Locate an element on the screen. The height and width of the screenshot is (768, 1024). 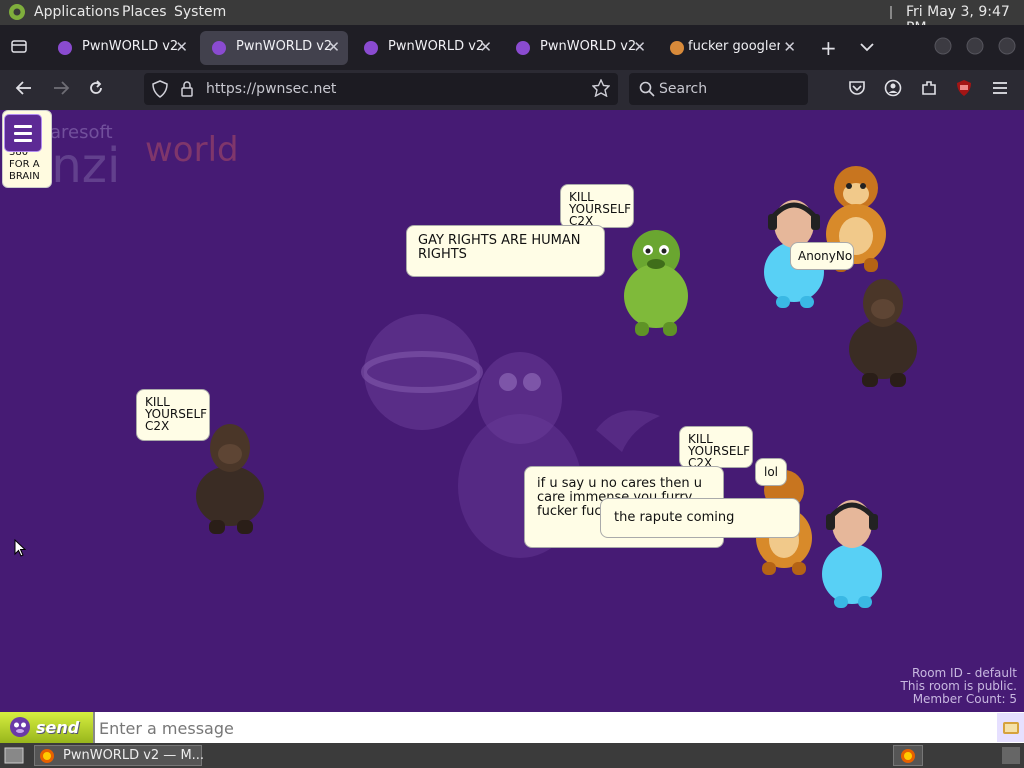
url-text: https://pwnsec.net is located at coordinates (271, 89).